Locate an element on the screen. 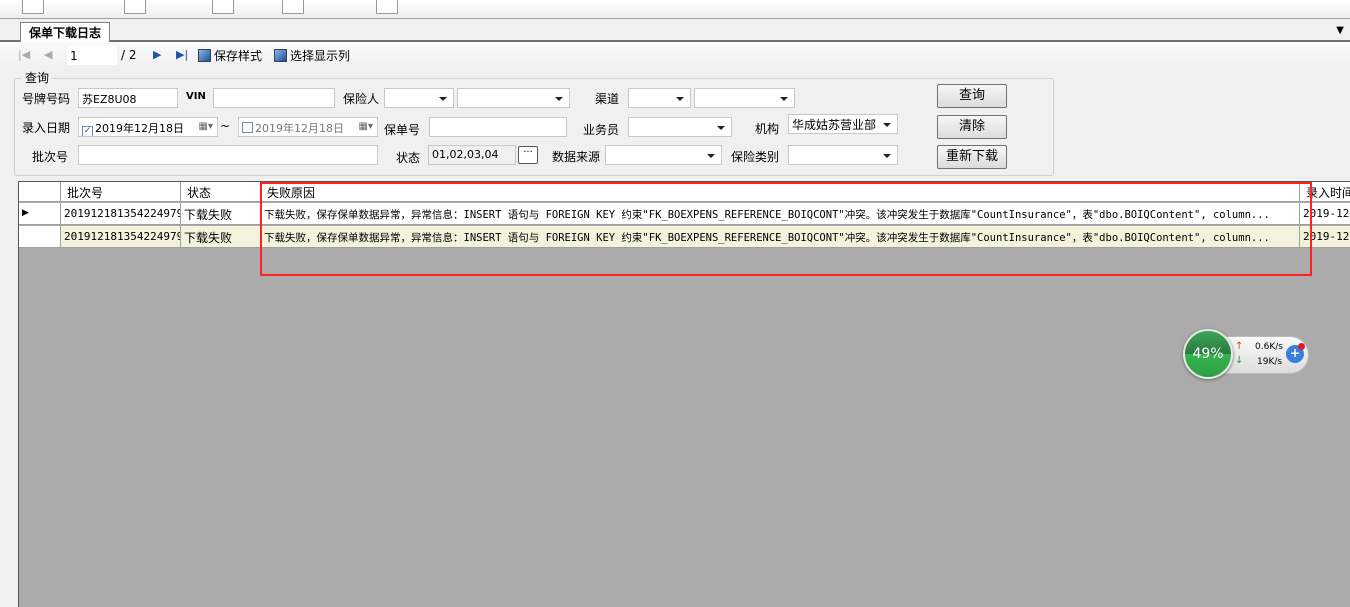  insured-label: 保险人 is located at coordinates (361, 99).